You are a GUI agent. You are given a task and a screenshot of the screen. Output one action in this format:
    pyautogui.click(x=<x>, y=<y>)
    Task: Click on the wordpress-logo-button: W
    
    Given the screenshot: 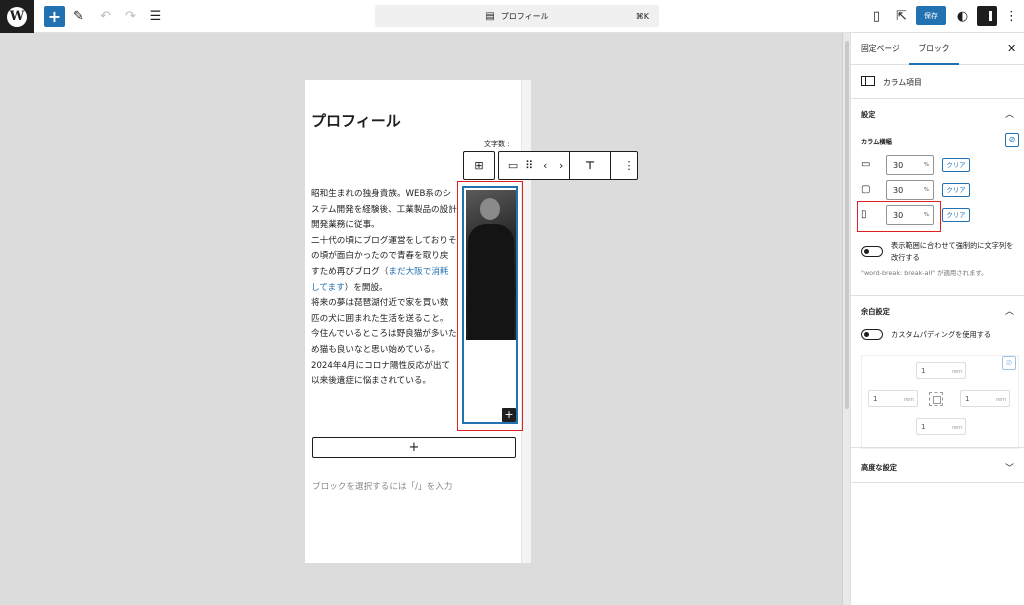 What is the action you would take?
    pyautogui.click(x=17, y=16)
    